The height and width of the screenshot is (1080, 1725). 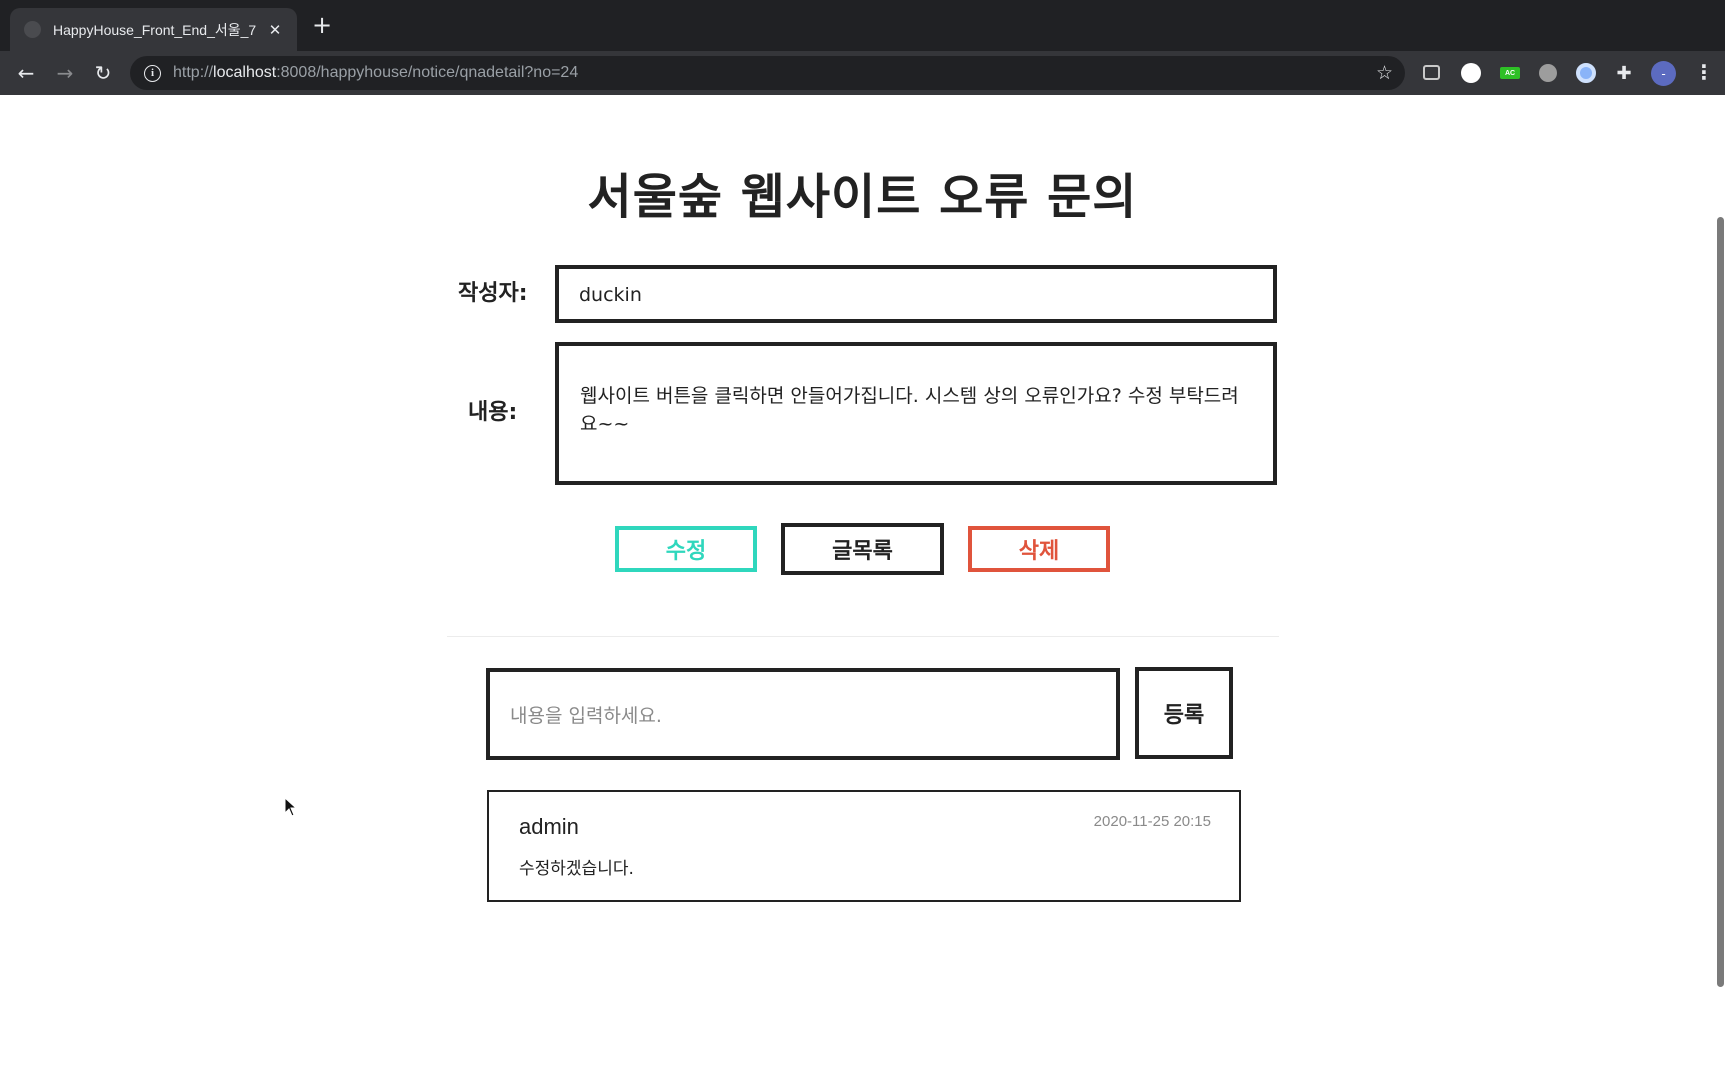 I want to click on divider, so click(x=863, y=636).